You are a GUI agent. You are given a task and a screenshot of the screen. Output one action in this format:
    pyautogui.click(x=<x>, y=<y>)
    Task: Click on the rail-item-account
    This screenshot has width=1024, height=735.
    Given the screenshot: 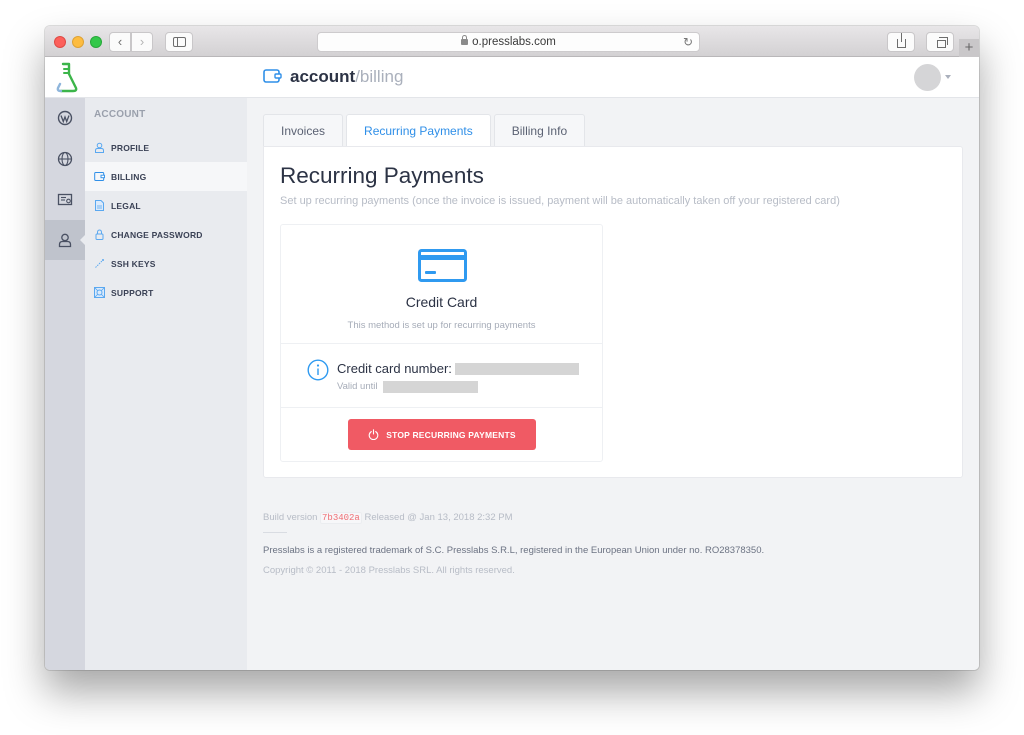 What is the action you would take?
    pyautogui.click(x=65, y=240)
    